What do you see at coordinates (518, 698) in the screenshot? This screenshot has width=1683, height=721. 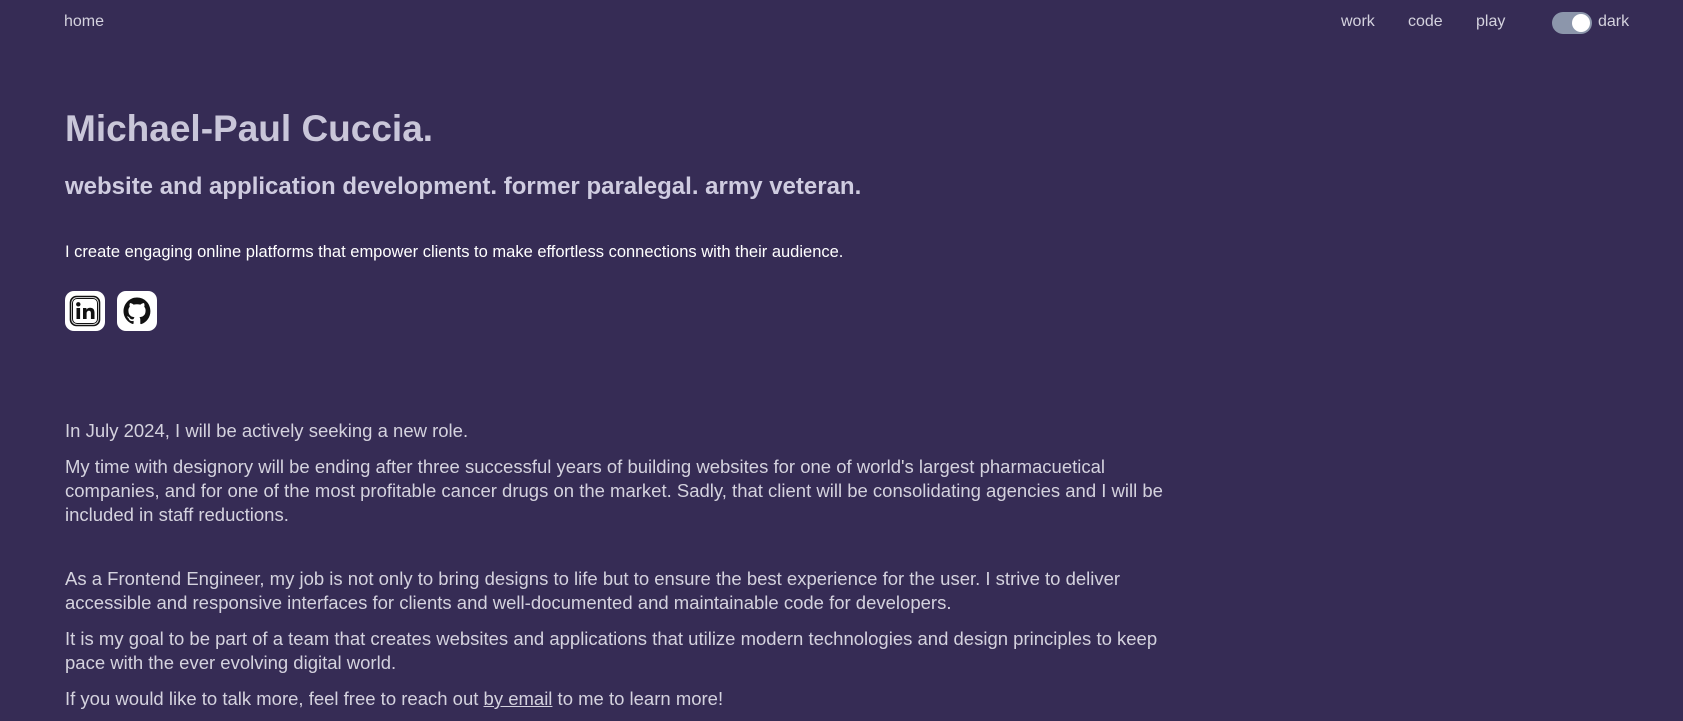 I see `email-link: by email` at bounding box center [518, 698].